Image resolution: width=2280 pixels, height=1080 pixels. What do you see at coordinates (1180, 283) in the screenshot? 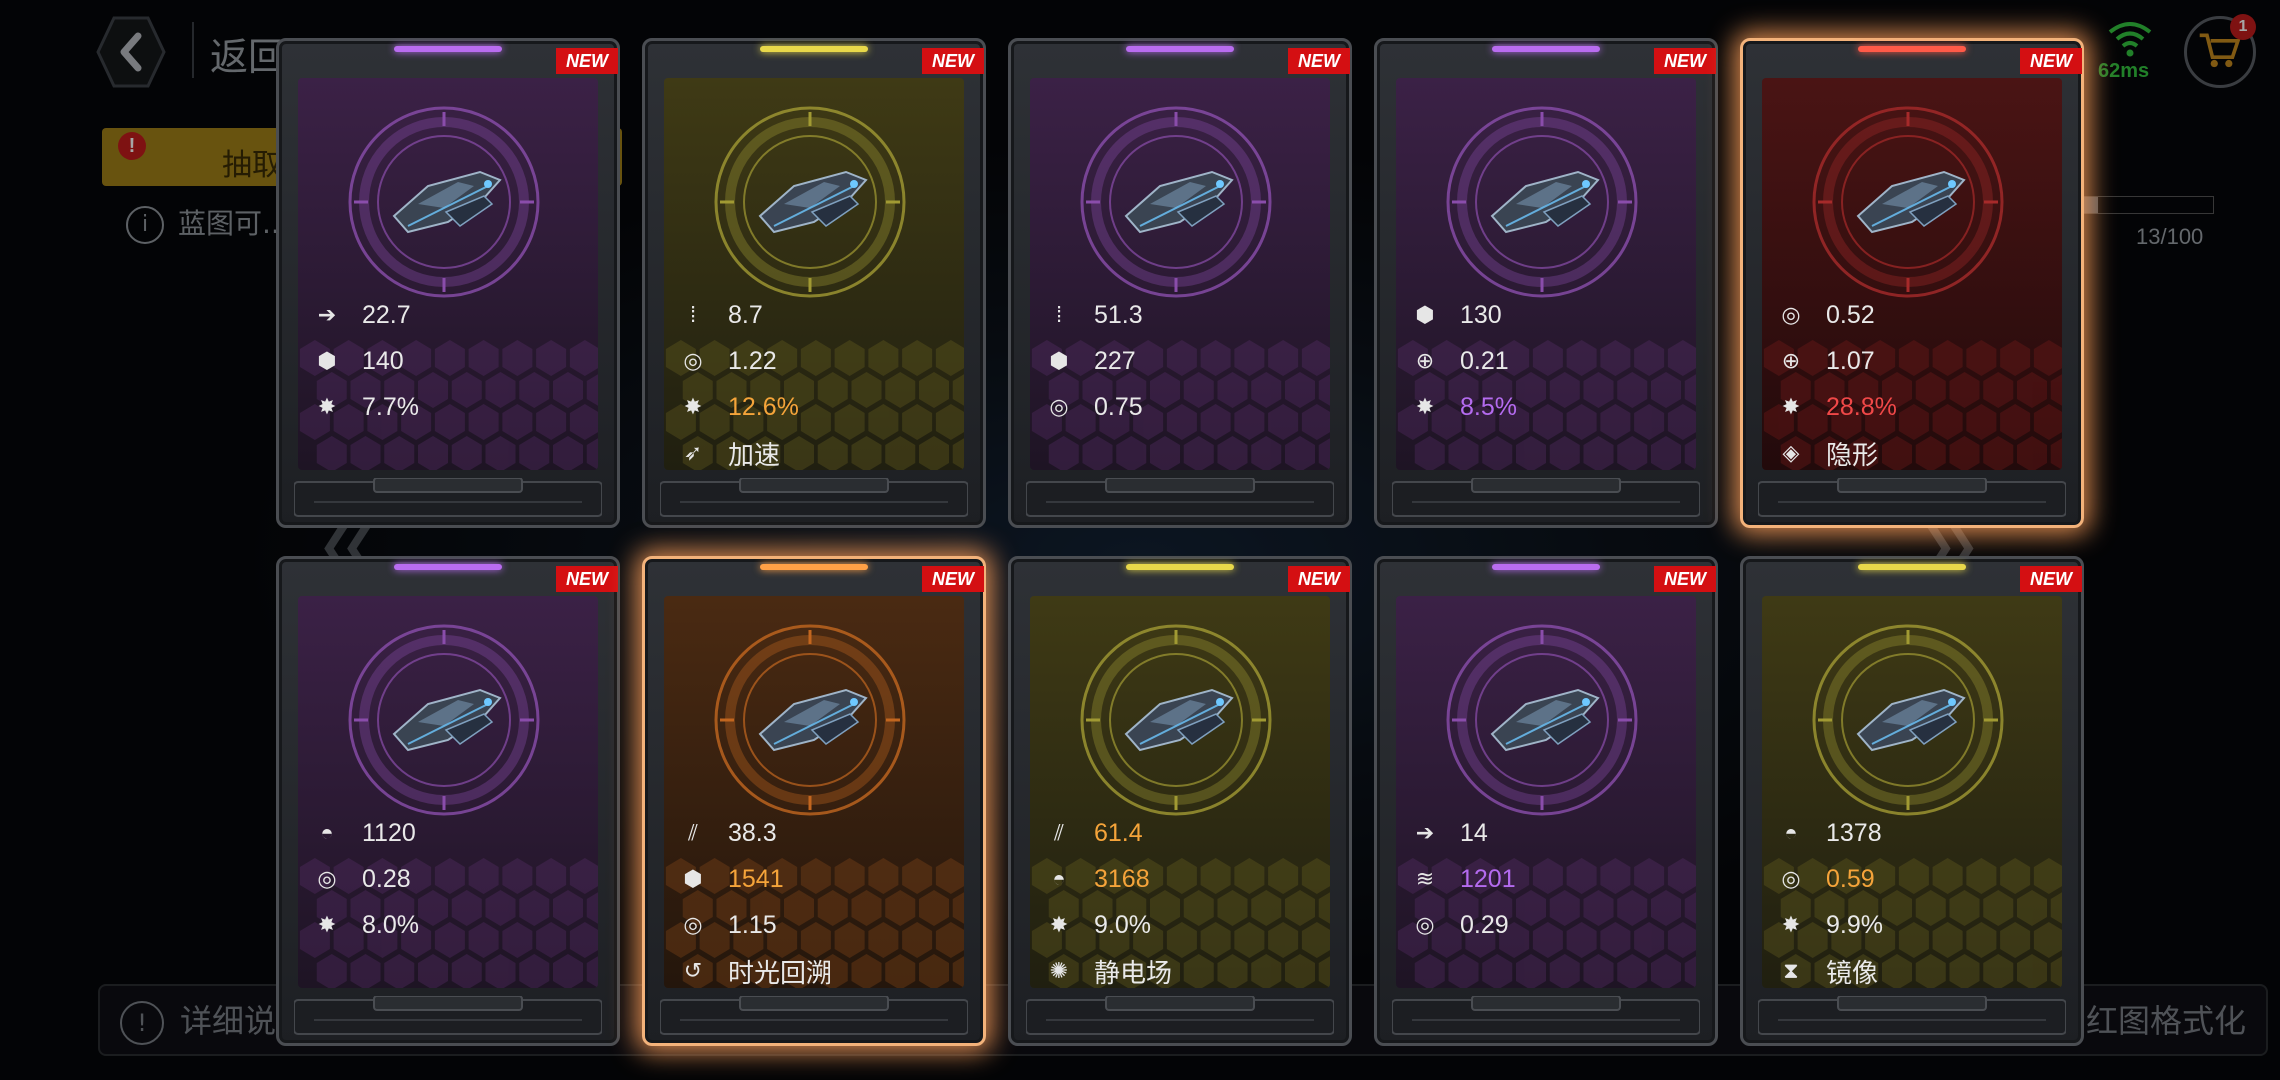
I see `reward-card: NEW ⁞ 51.3 ⬢ 227 ◎ 0.75` at bounding box center [1180, 283].